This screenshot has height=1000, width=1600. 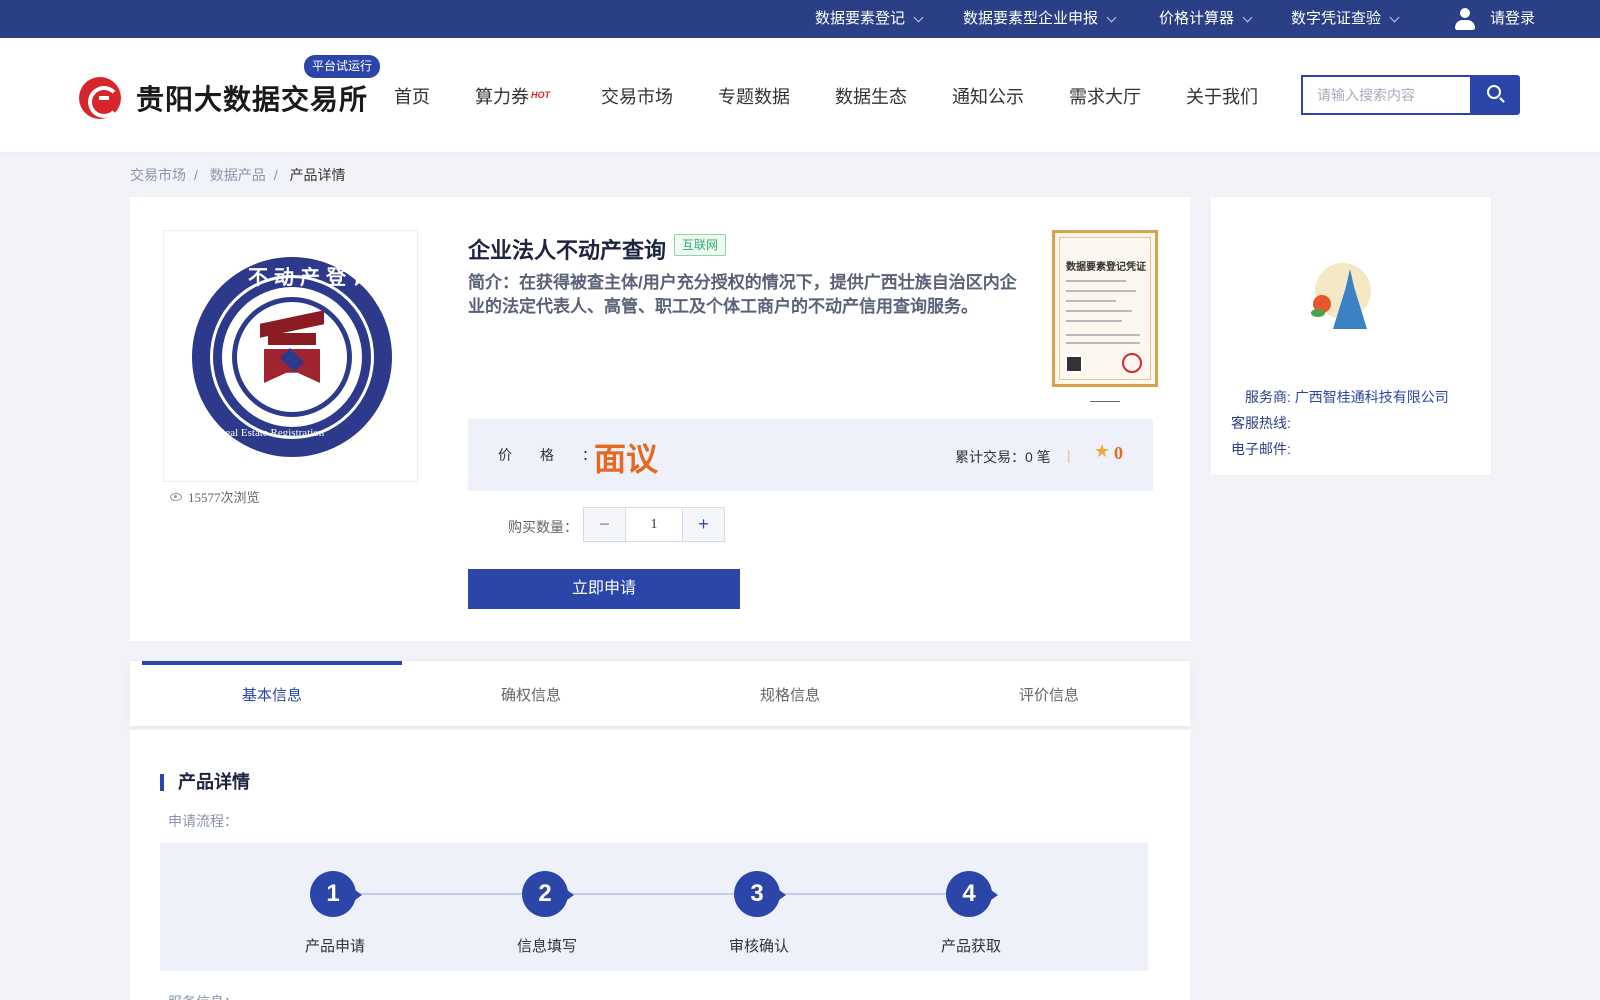 I want to click on rating-count: 0, so click(x=1118, y=453).